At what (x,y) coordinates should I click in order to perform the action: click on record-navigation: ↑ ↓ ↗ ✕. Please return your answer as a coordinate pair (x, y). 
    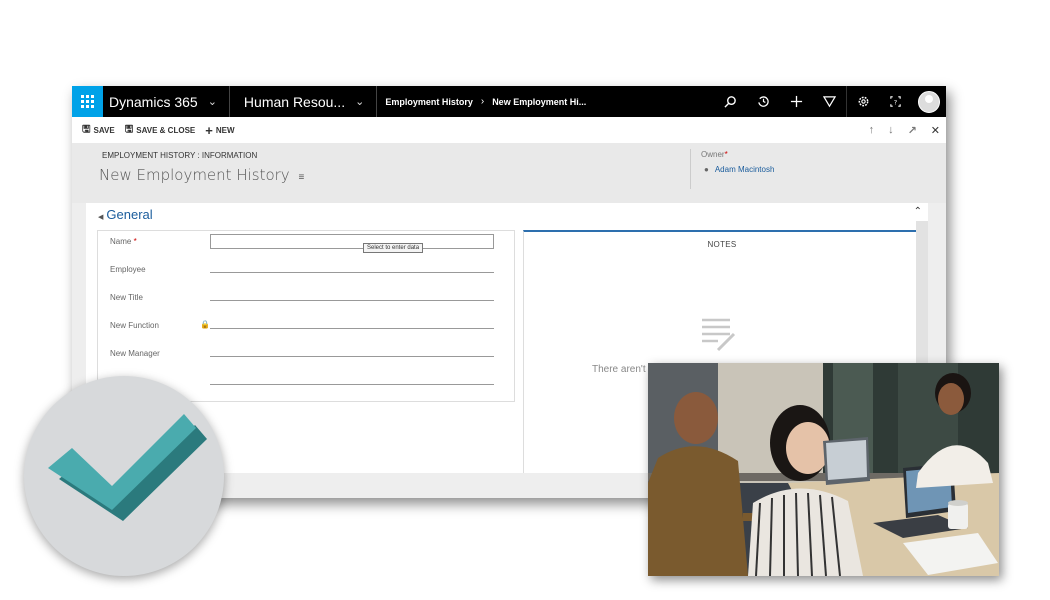
    Looking at the image, I should click on (904, 130).